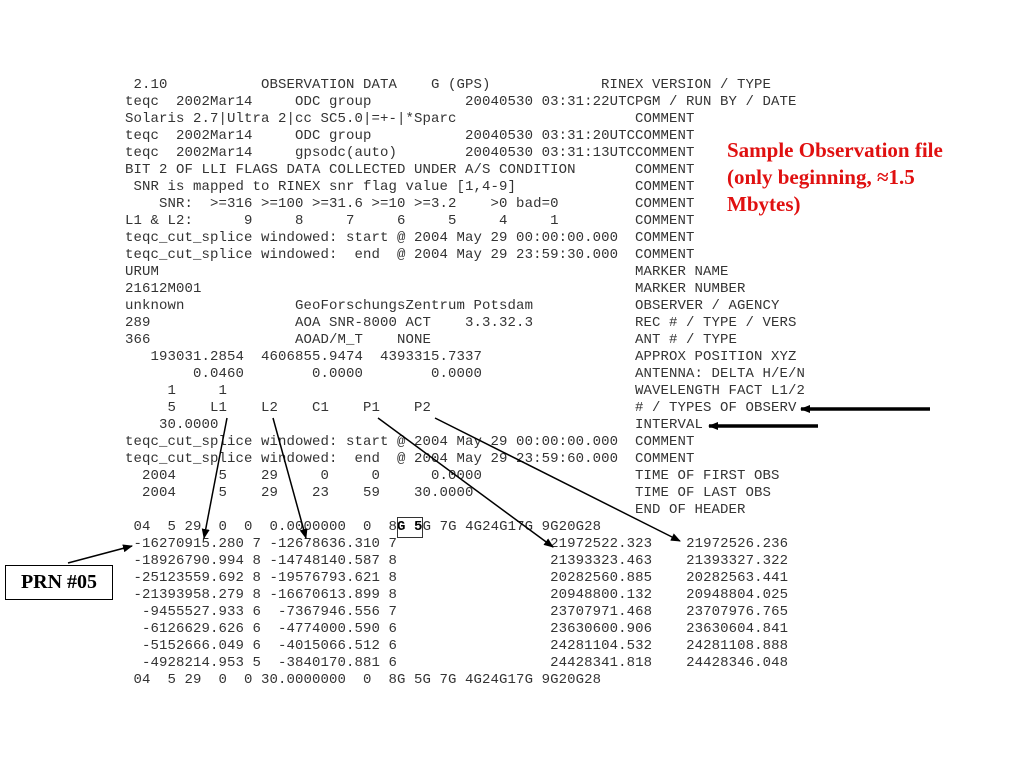 This screenshot has width=1024, height=768. Describe the element at coordinates (214, 478) in the screenshot. I see `arrow-l1` at that location.